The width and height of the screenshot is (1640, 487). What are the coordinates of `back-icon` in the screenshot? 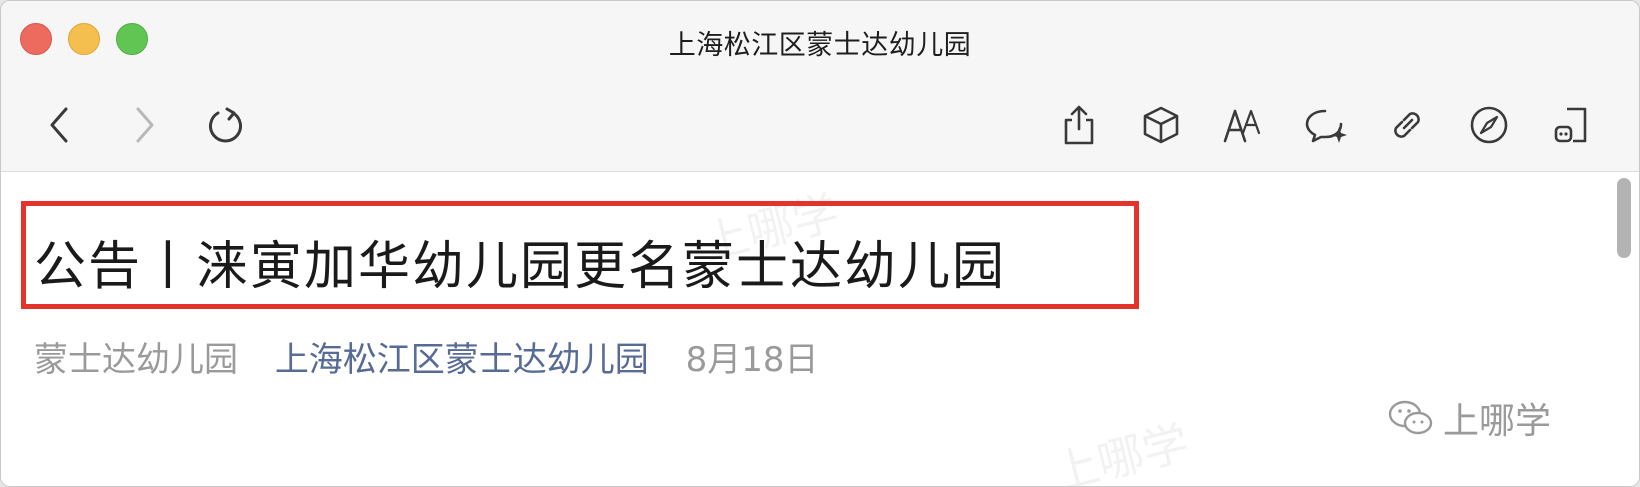 It's located at (59, 125).